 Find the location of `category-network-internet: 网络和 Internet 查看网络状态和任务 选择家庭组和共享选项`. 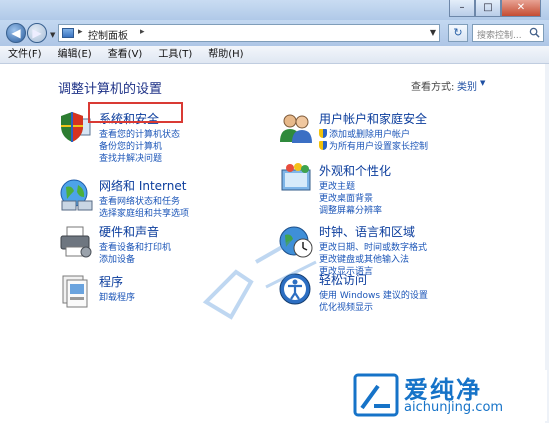

category-network-internet: 网络和 Internet 查看网络状态和任务 选择家庭组和共享选项 is located at coordinates (158, 202).